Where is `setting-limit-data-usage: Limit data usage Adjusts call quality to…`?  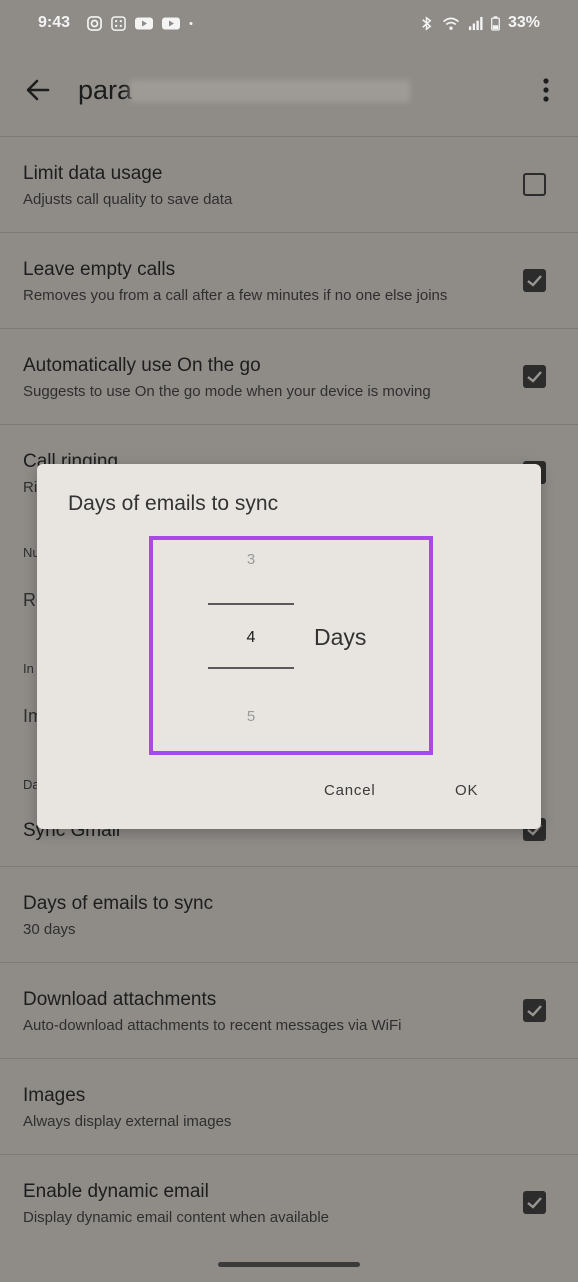
setting-limit-data-usage: Limit data usage Adjusts call quality to… is located at coordinates (289, 184).